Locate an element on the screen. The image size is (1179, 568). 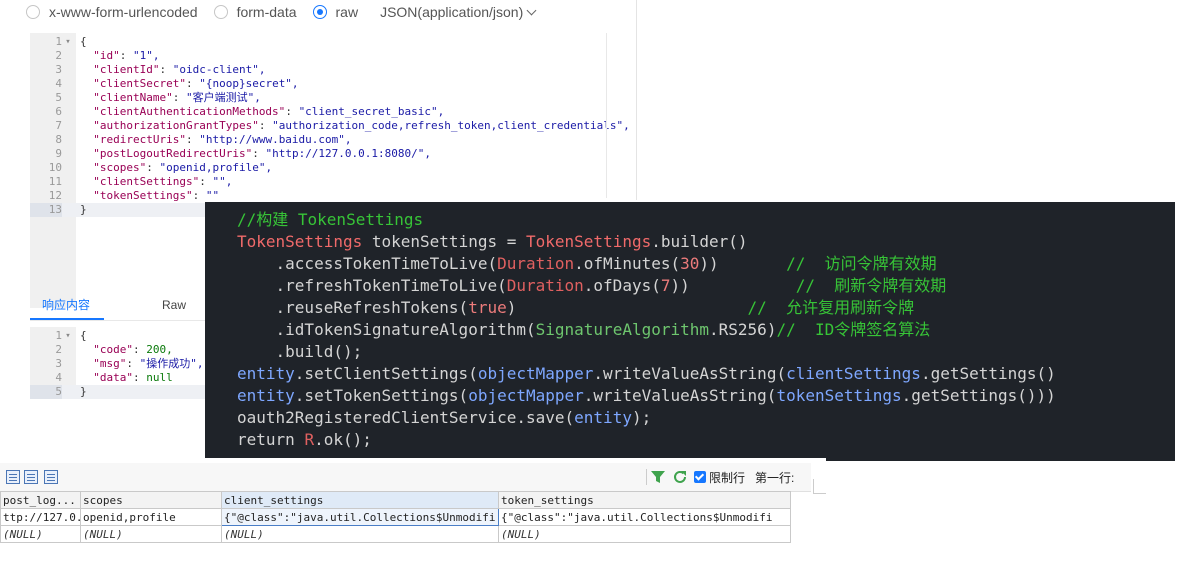
line-number: 12 is located at coordinates (55, 195).